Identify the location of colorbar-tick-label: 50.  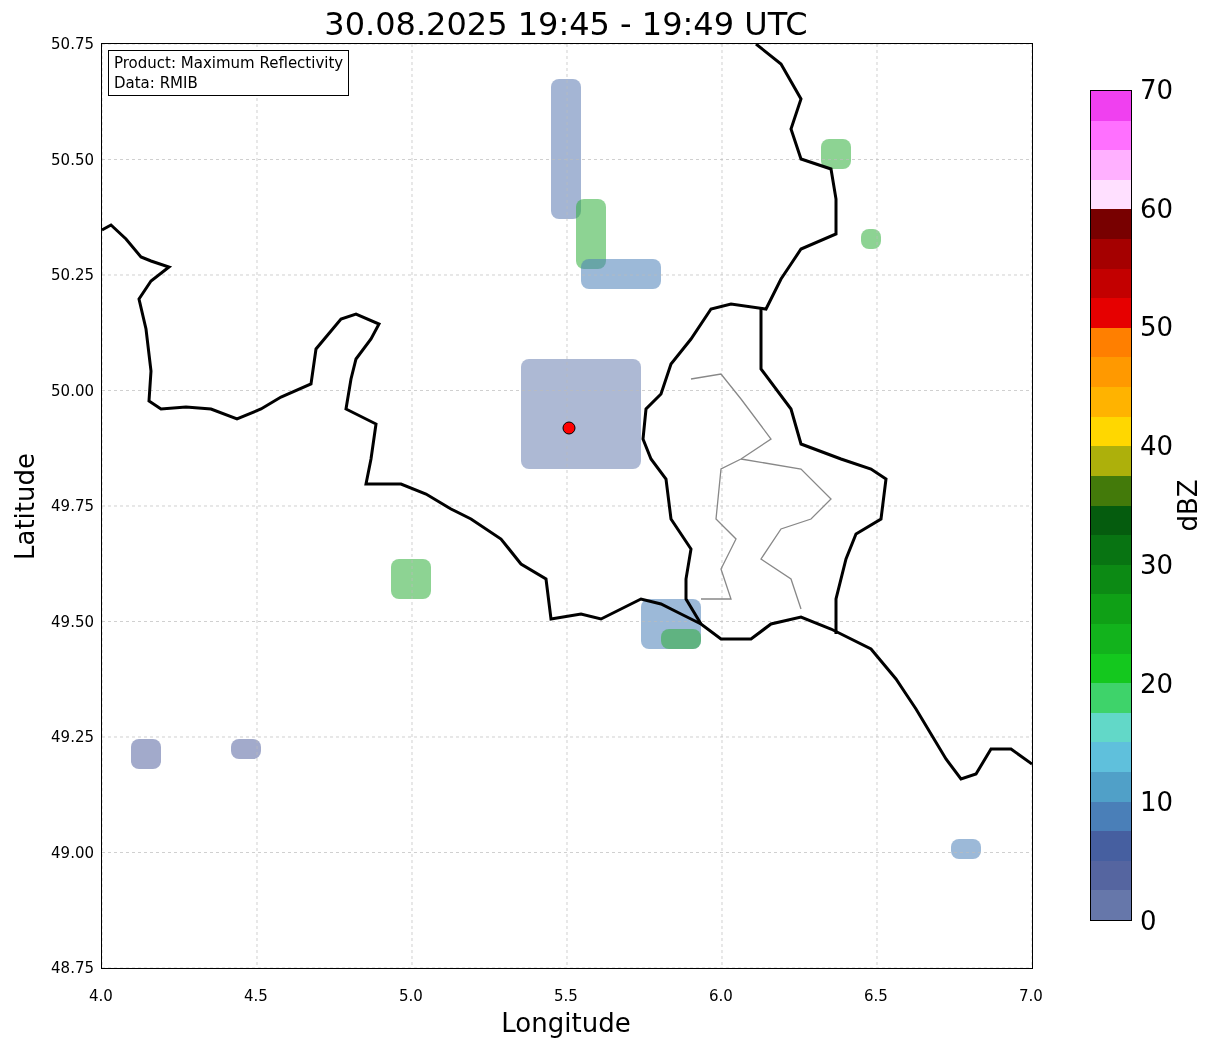
(1157, 327).